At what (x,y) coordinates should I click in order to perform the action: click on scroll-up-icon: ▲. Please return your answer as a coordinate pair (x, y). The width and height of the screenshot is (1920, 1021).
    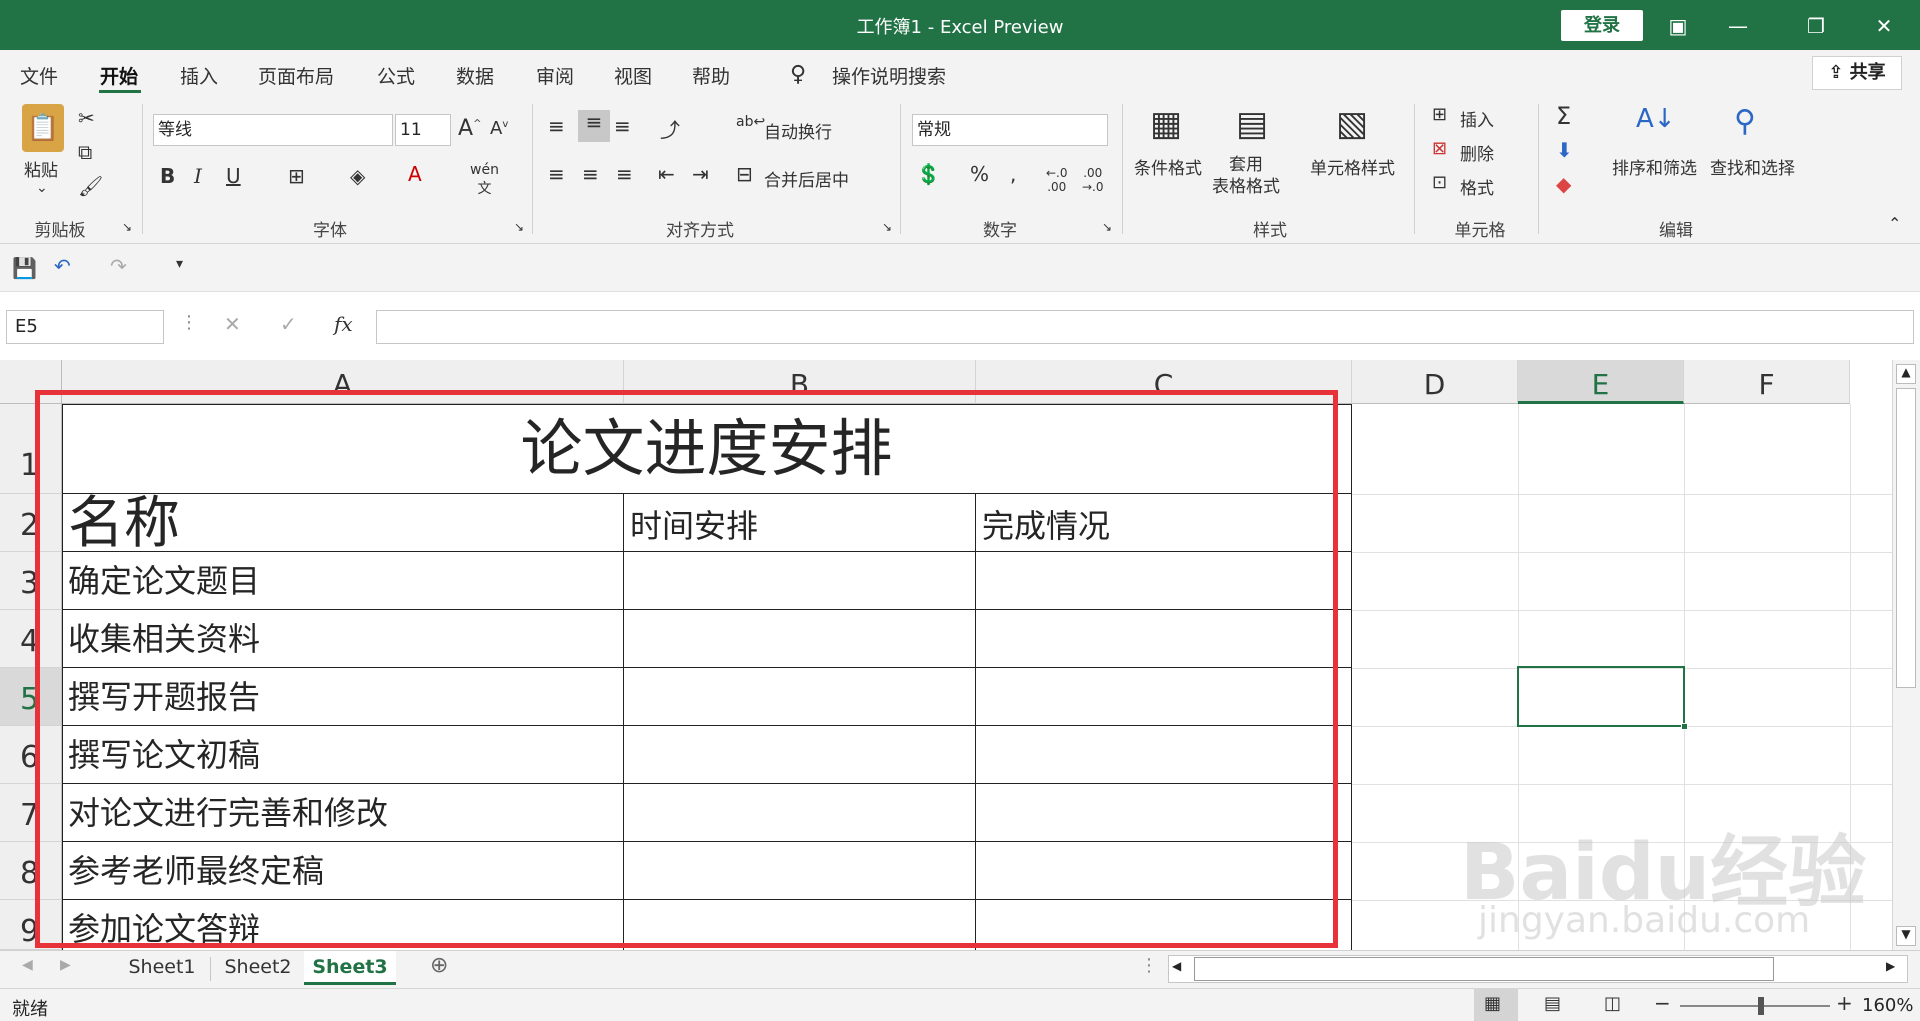
    Looking at the image, I should click on (1906, 374).